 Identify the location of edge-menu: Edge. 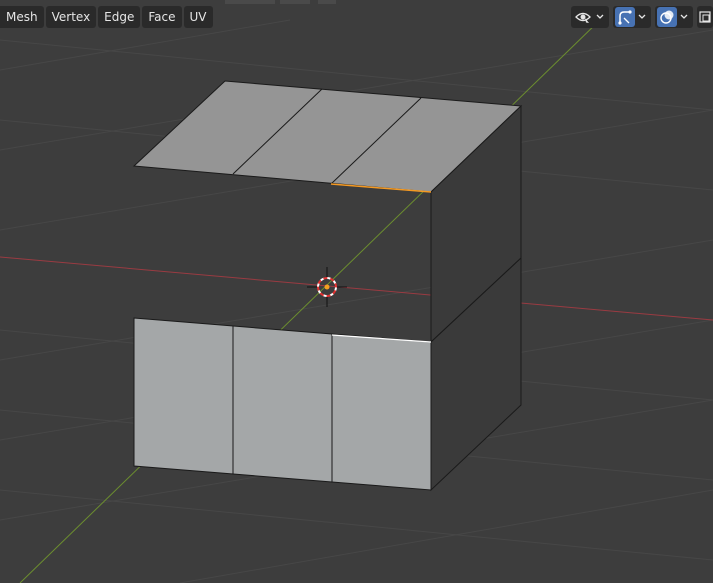
(119, 17).